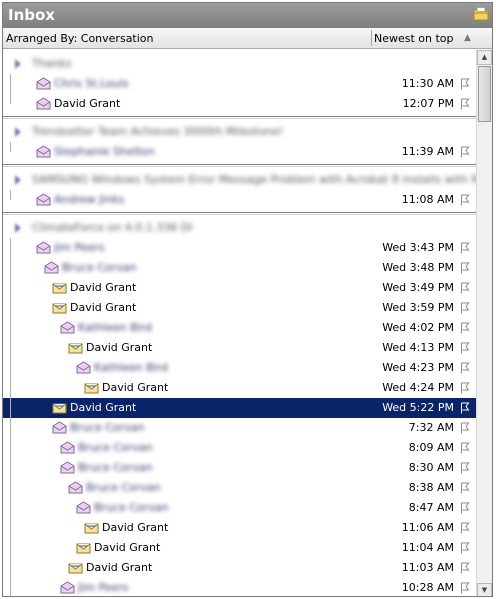 The width and height of the screenshot is (496, 599). What do you see at coordinates (239, 152) in the screenshot?
I see `message-row: Stephanie Shelton 11:39 AM` at bounding box center [239, 152].